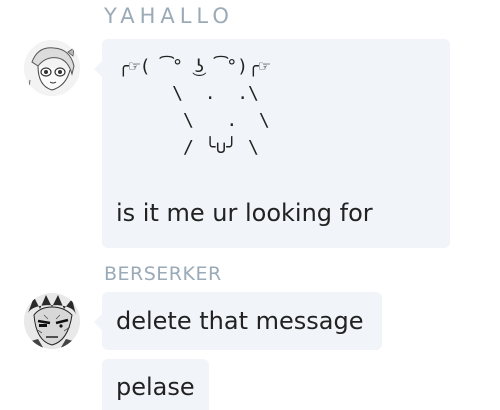 This screenshot has height=410, width=500. I want to click on ascii-art: ╭☞( ͡° ͜ʖ ͡°)╭☞ \ . .\ \ . \ / ╰∪╯ \, so click(194, 107).